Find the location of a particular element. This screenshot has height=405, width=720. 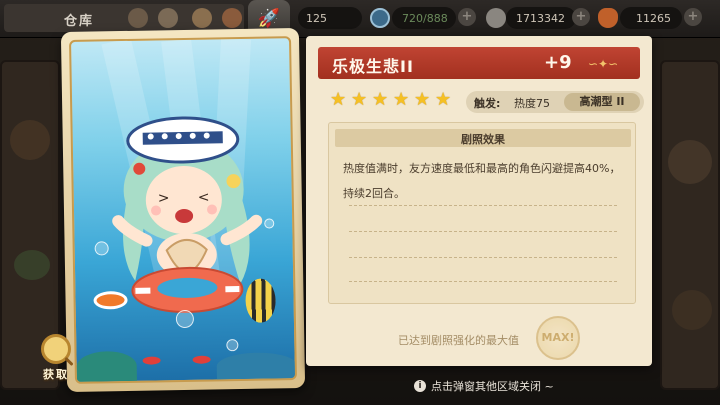

trigger-info: 触发: 热度75 高潮型 II is located at coordinates (555, 102).